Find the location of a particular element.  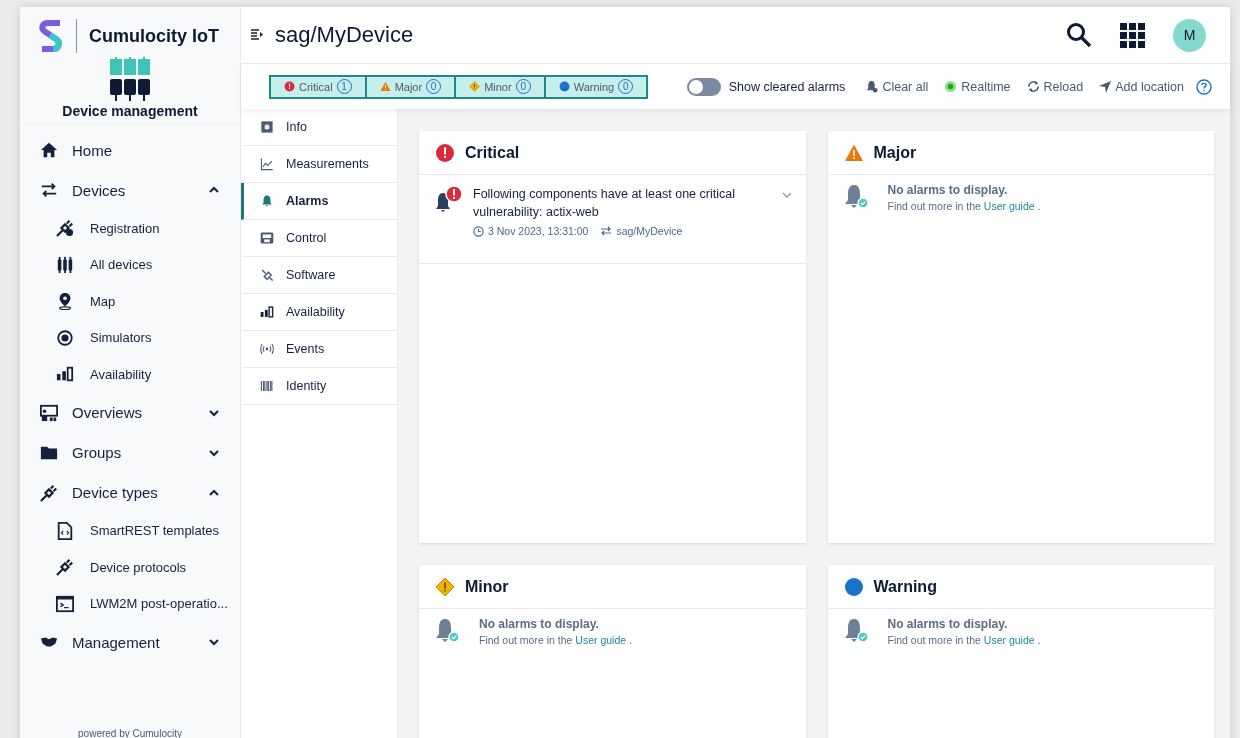

signal-icon is located at coordinates (267, 349).